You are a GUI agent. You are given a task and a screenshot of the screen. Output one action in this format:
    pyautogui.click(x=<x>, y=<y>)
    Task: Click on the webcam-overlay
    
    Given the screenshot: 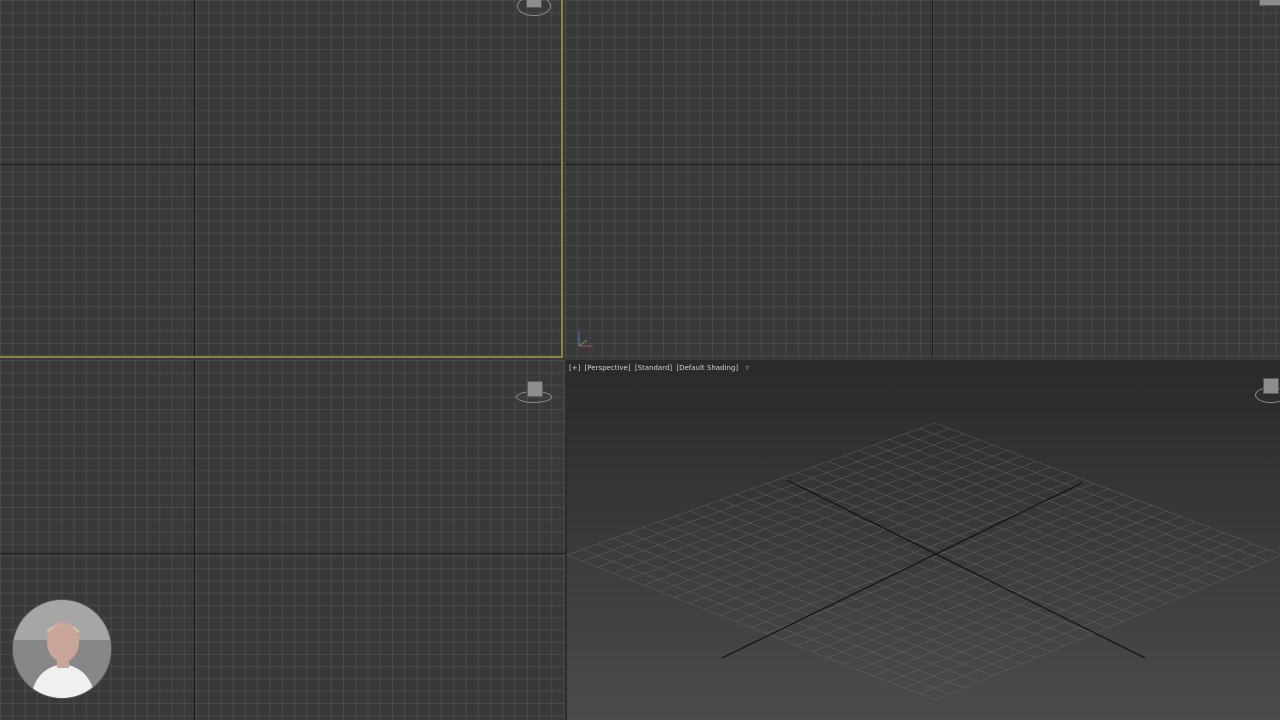 What is the action you would take?
    pyautogui.click(x=62, y=649)
    